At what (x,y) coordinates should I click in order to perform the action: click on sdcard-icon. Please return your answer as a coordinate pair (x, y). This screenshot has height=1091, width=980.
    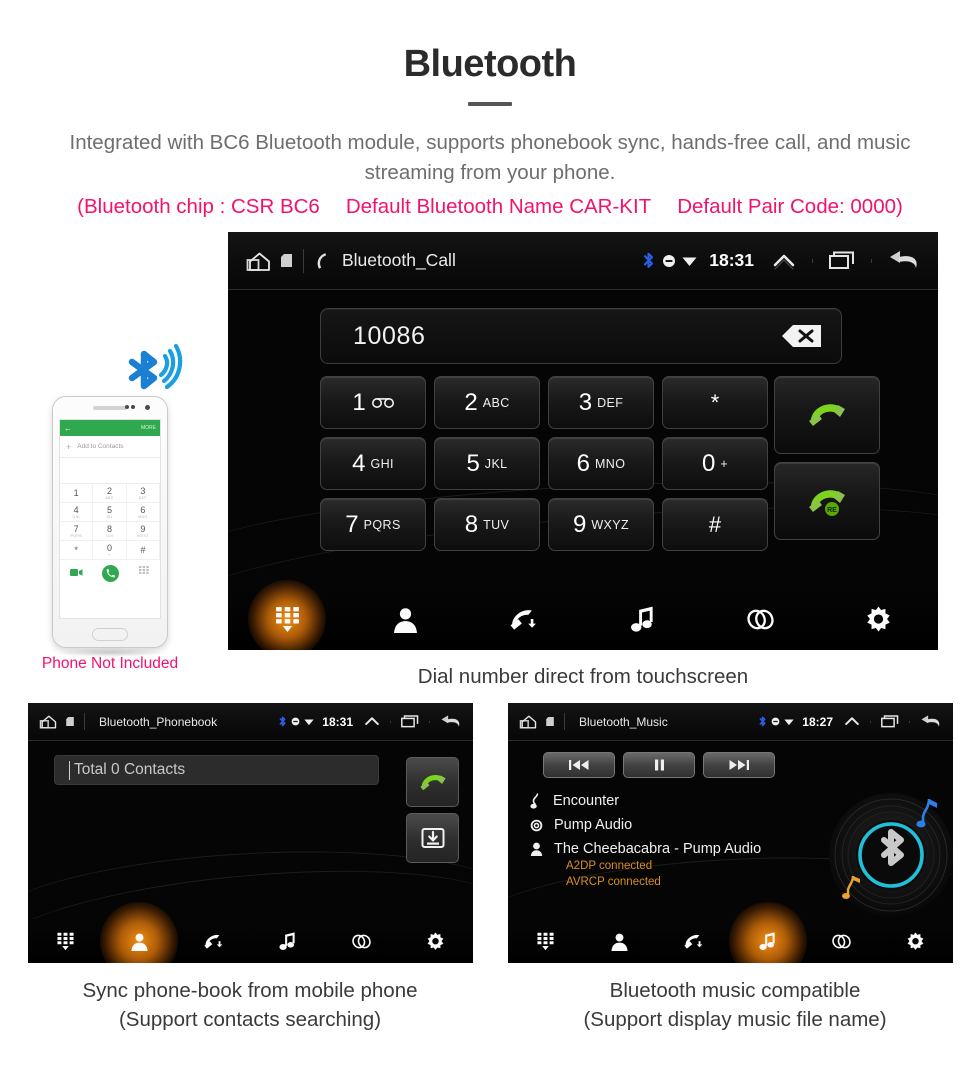
    Looking at the image, I should click on (286, 260).